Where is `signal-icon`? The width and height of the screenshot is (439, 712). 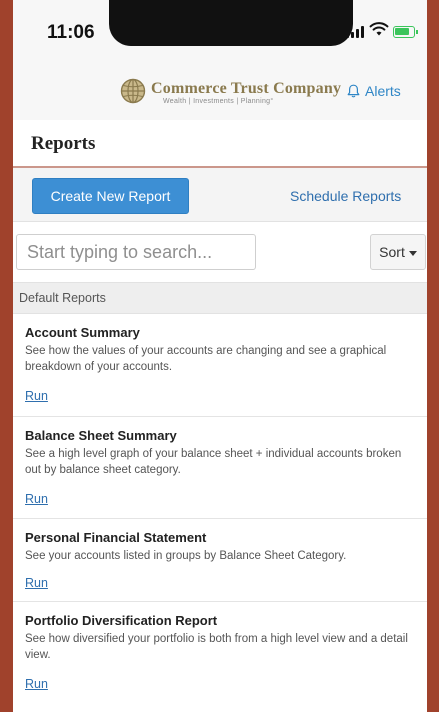 signal-icon is located at coordinates (355, 32).